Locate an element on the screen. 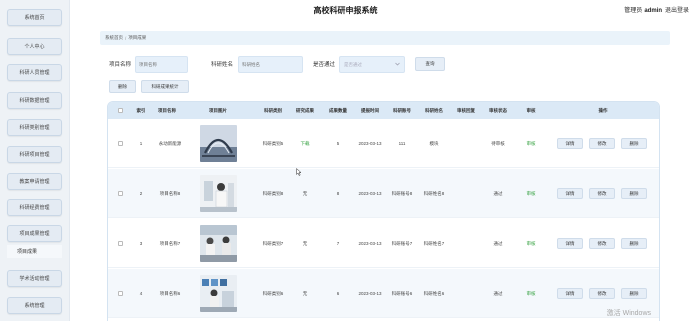  sidebar-subitem-project-results: 项目成果 is located at coordinates (34, 251).